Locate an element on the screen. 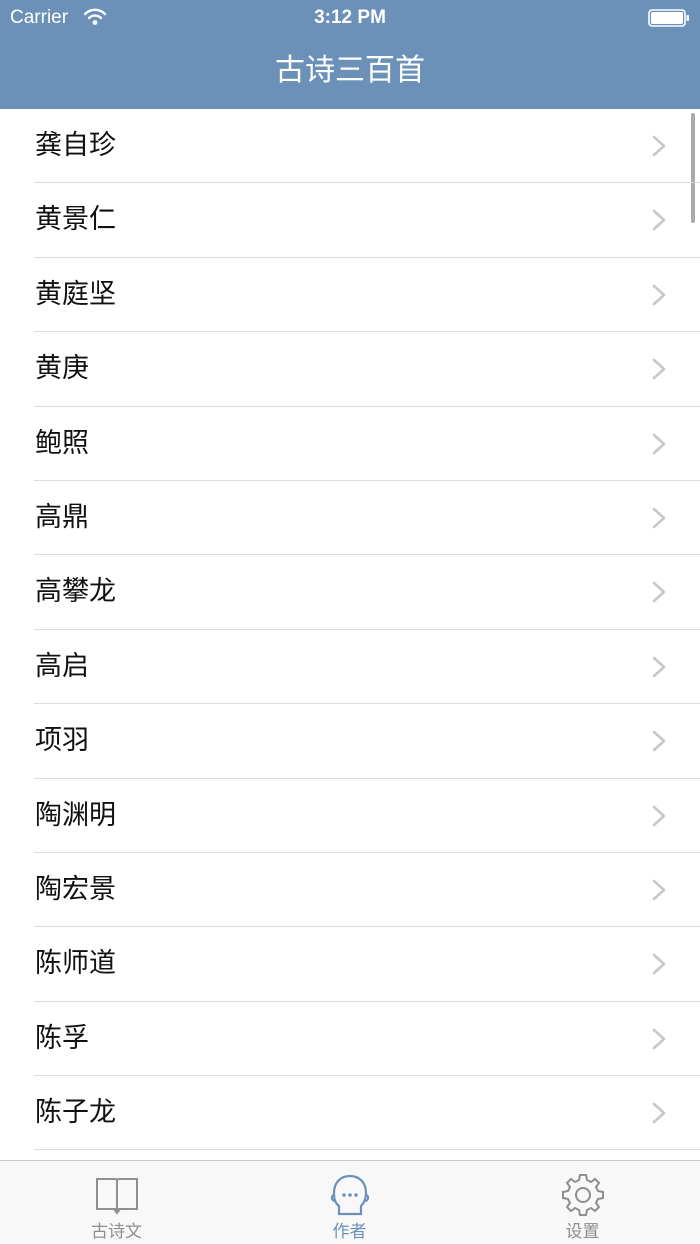 This screenshot has width=700, height=1244. author-name: 鲍照 is located at coordinates (62, 443).